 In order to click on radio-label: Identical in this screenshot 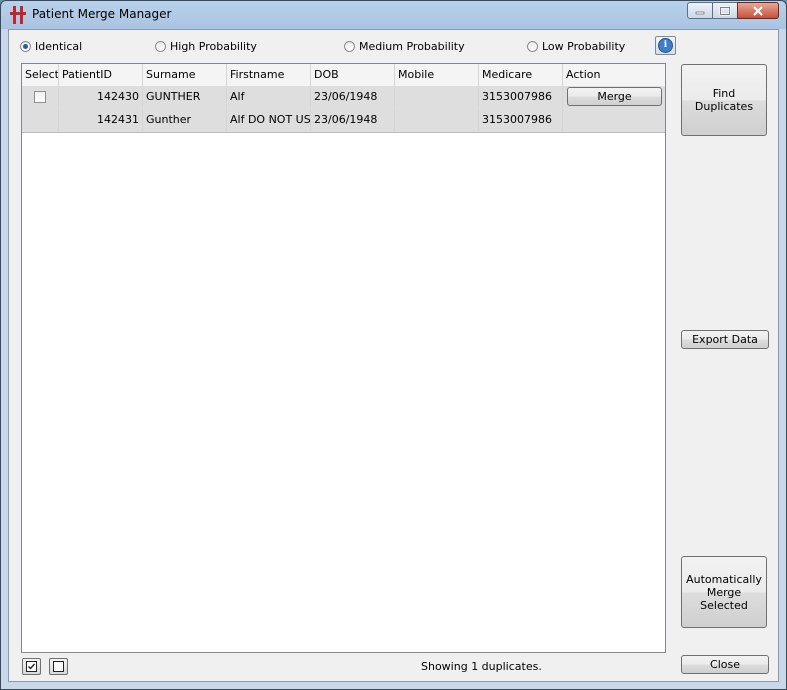, I will do `click(59, 46)`.